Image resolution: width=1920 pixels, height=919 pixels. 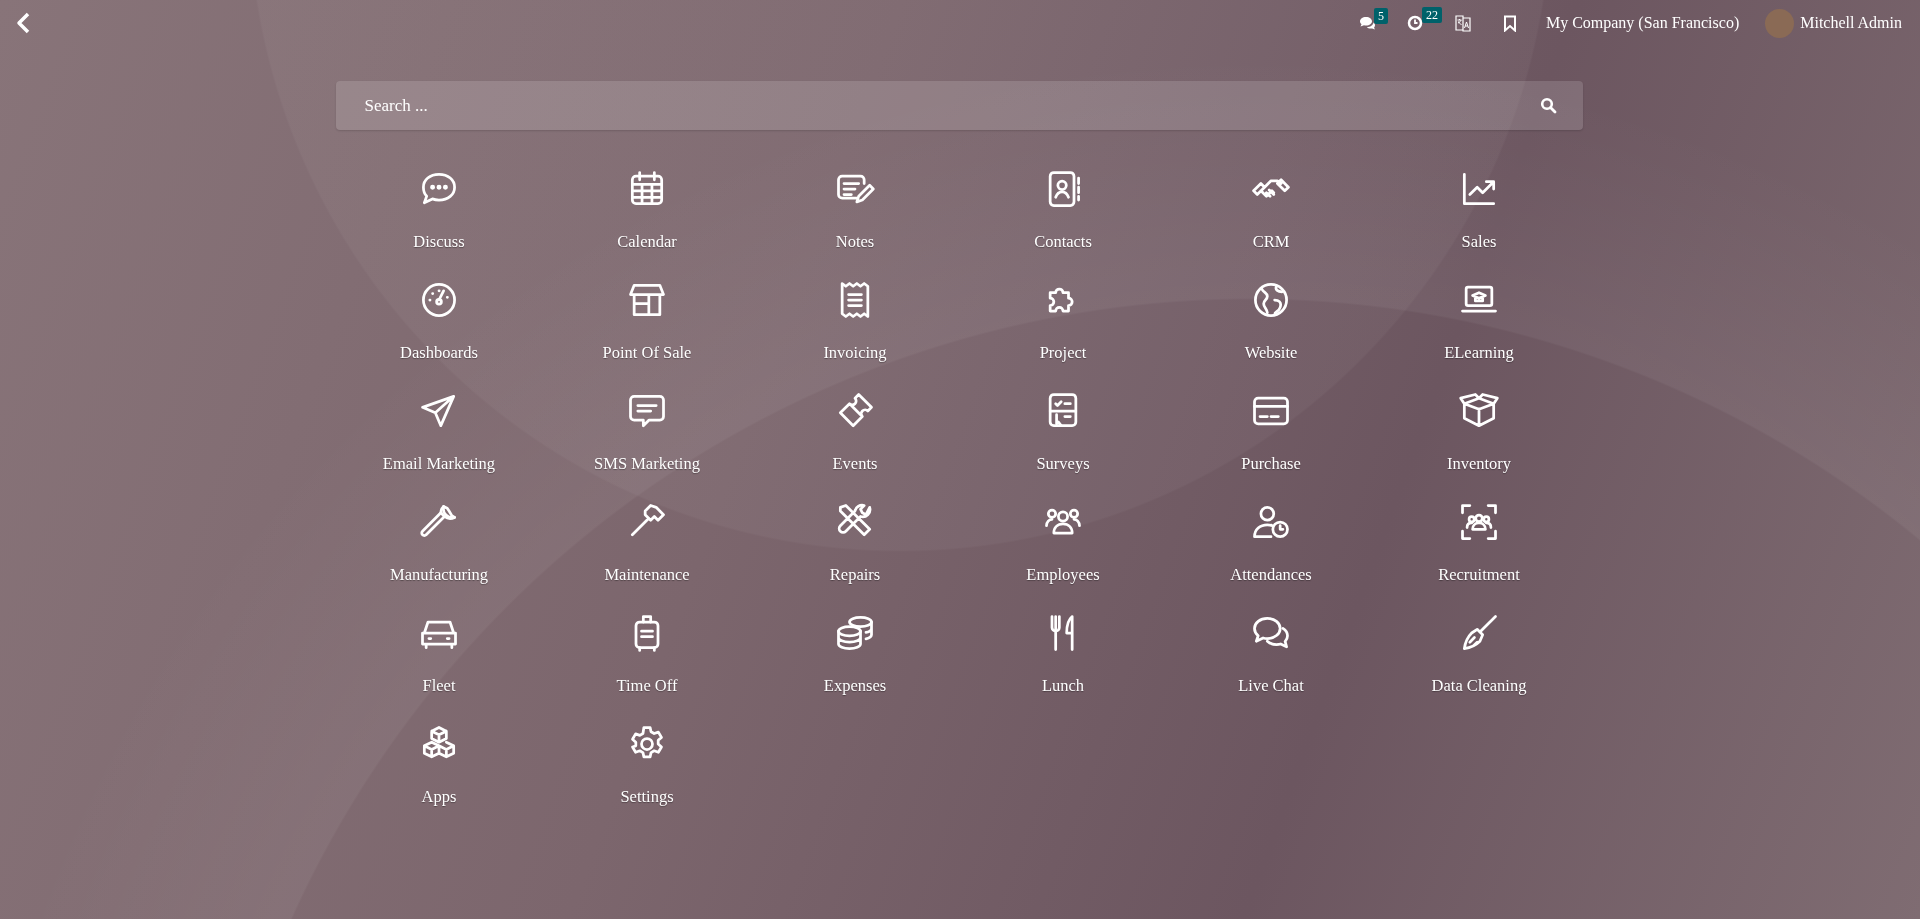 I want to click on search-icon, so click(x=1548, y=105).